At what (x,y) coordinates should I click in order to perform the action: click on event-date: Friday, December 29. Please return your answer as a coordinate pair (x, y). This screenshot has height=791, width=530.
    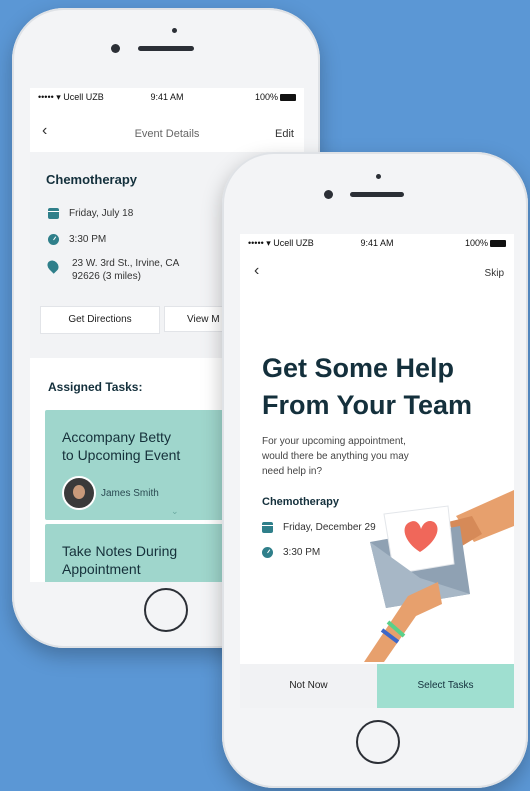
    Looking at the image, I should click on (319, 527).